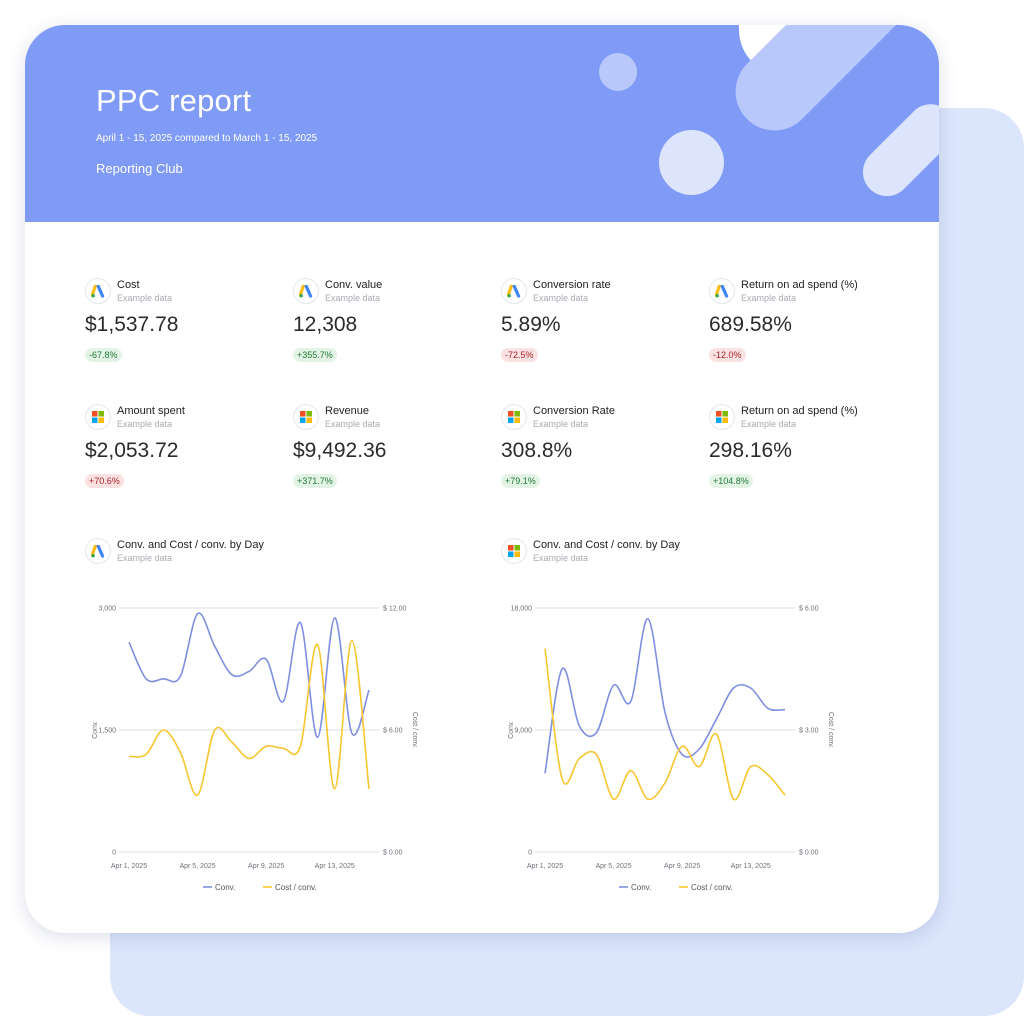 The image size is (1024, 1016). I want to click on kpi-card: Conversion Rate Example data 308.8% +79.1%, so click(601, 454).